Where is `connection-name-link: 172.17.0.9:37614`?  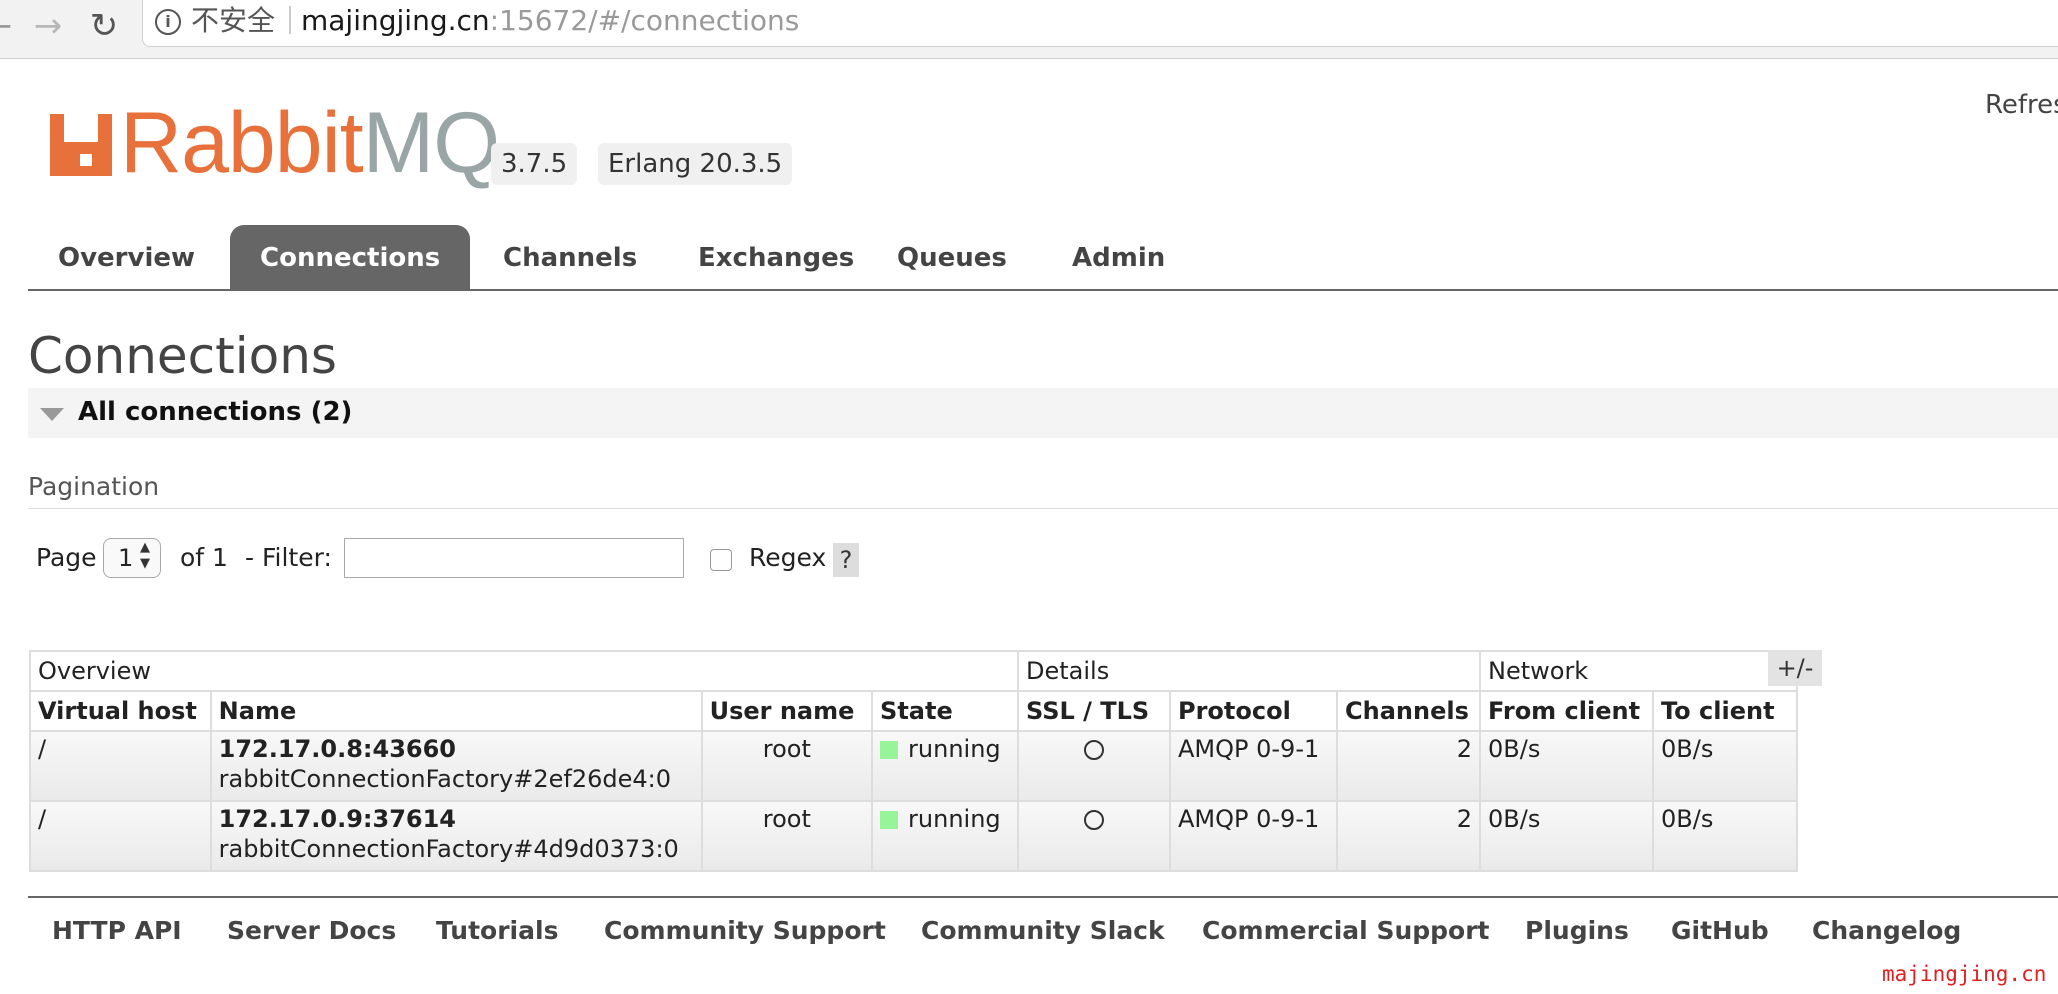
connection-name-link: 172.17.0.9:37614 is located at coordinates (456, 819).